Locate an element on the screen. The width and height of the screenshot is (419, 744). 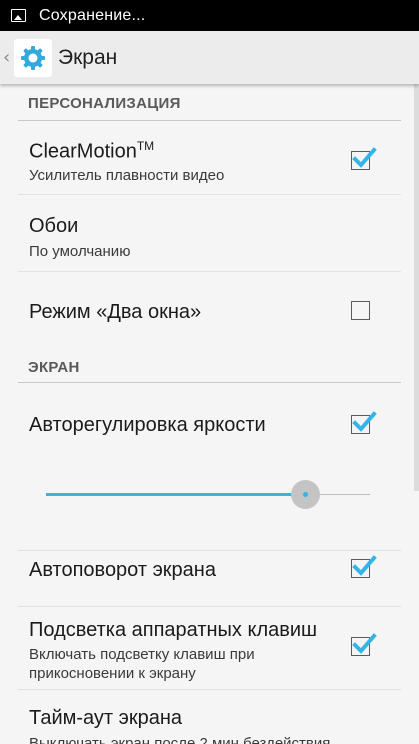
pref-screen-timeout-title: Тайм-аут экрана is located at coordinates (106, 718).